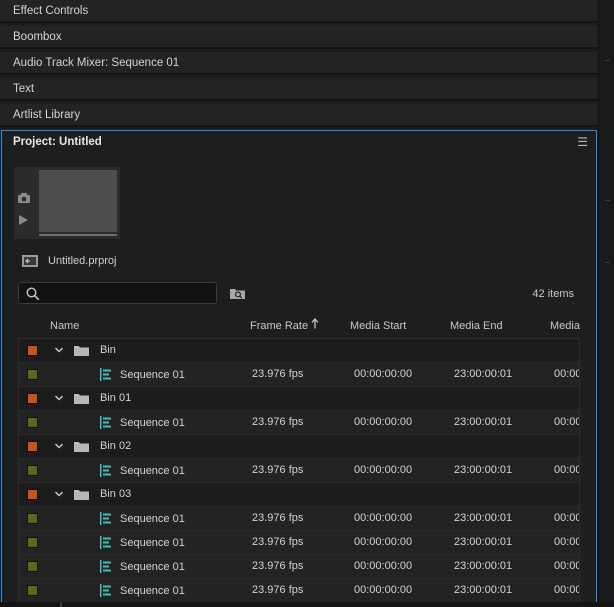  Describe the element at coordinates (553, 294) in the screenshot. I see `items-count: 42 items` at that location.